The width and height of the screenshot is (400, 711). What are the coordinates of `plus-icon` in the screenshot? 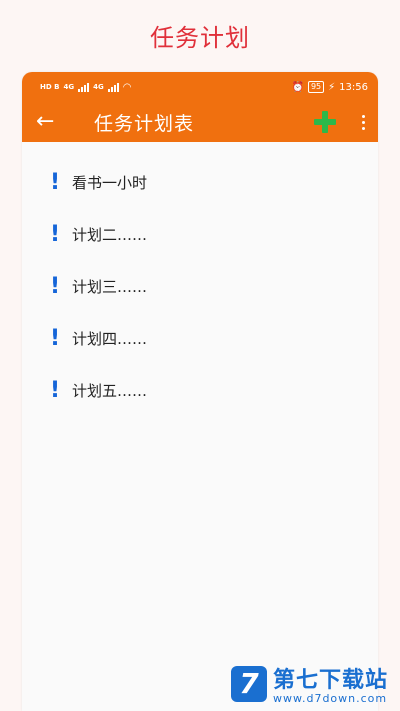 It's located at (325, 122).